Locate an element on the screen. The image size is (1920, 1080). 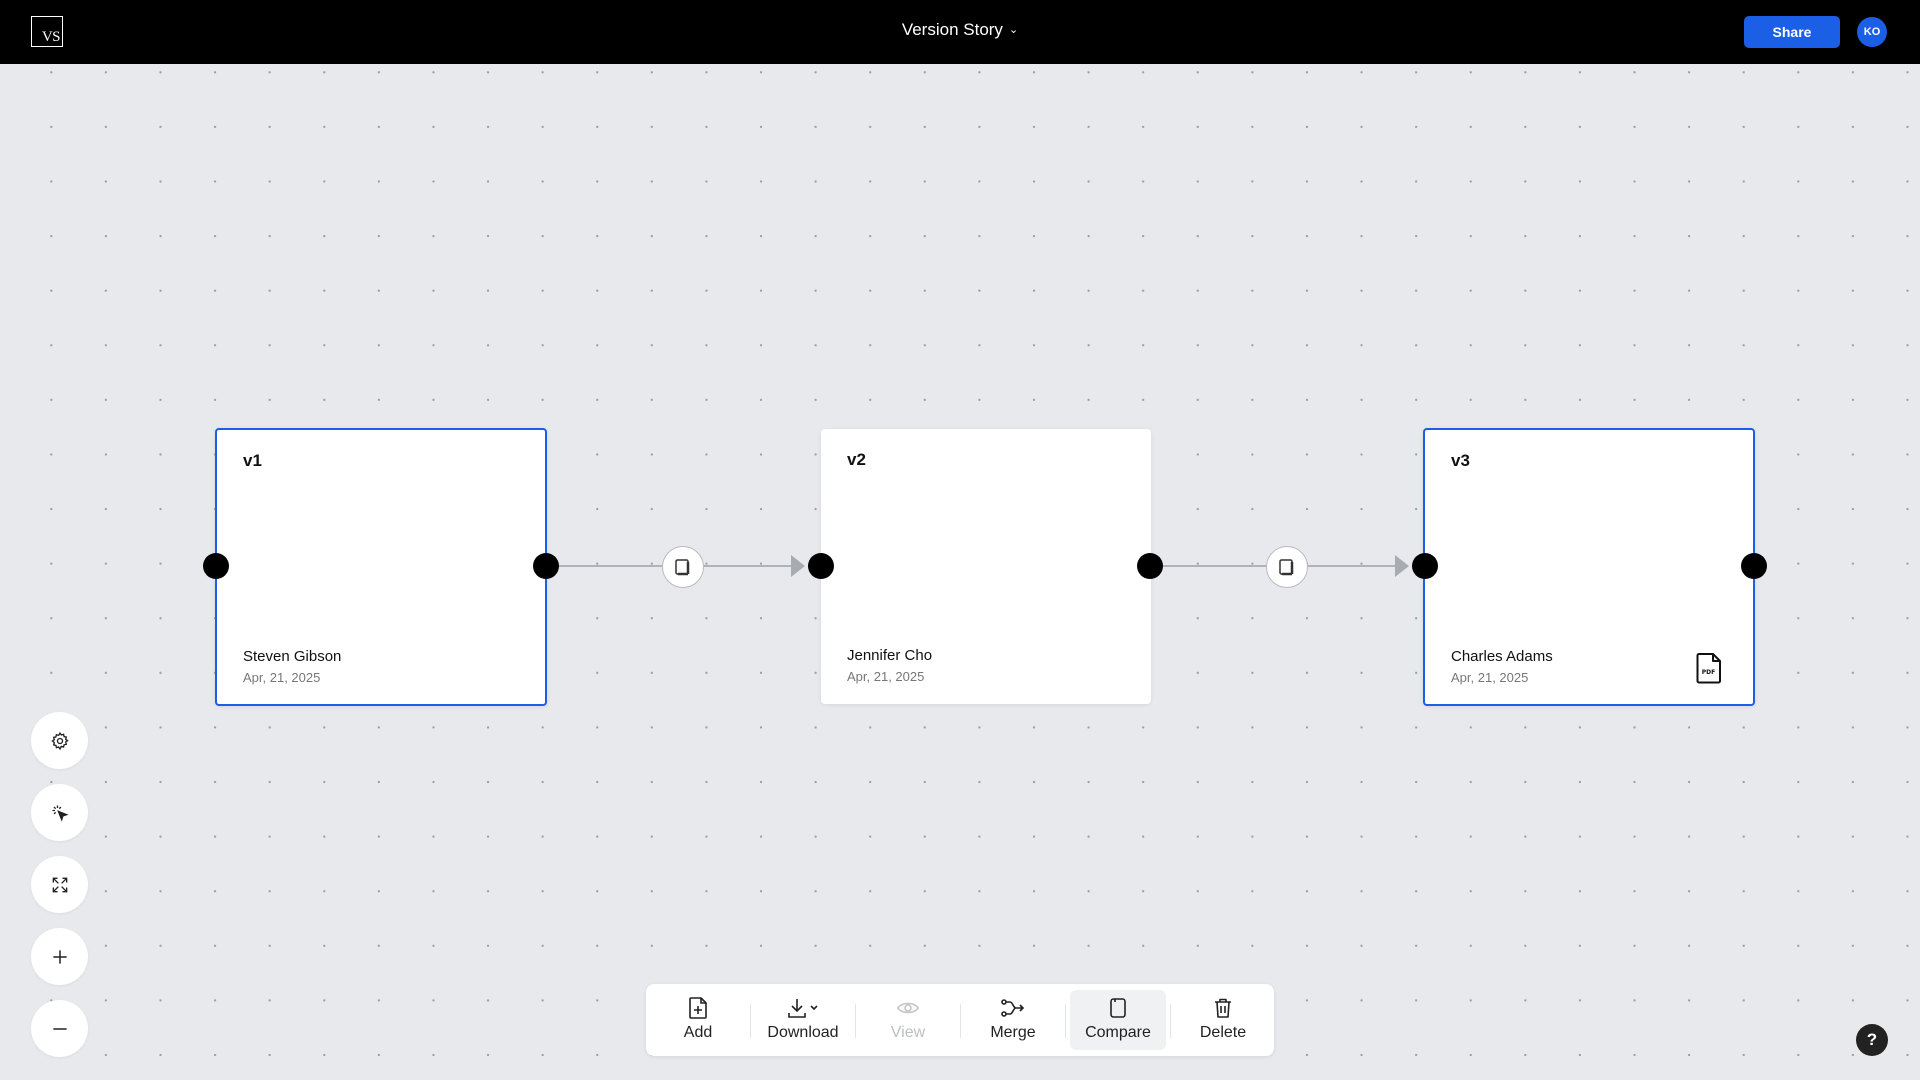
settings-button is located at coordinates (59, 740).